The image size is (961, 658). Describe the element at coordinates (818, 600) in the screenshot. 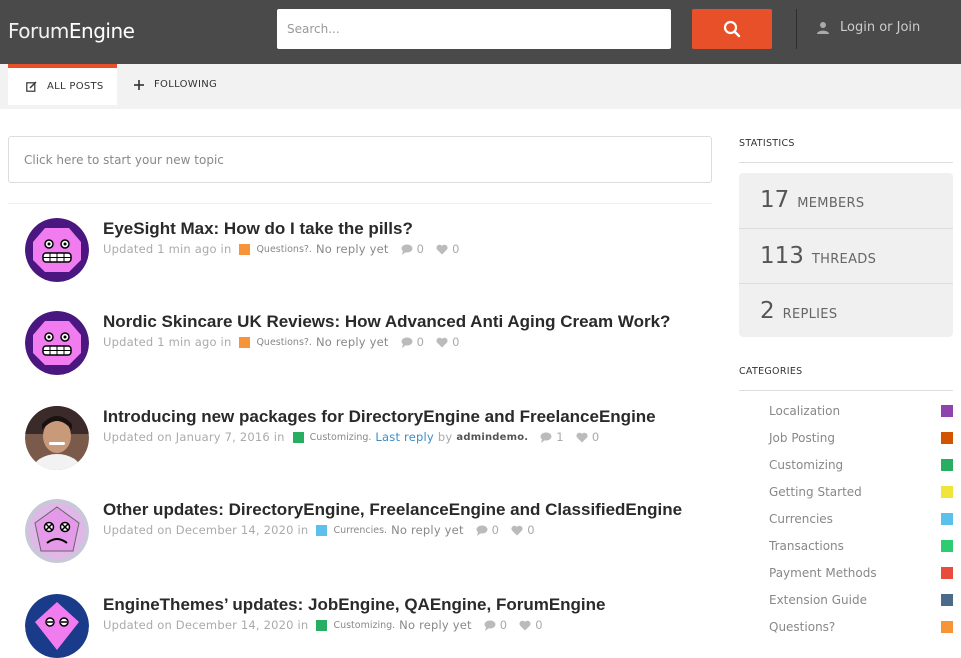

I see `category-label: Extension Guide` at that location.